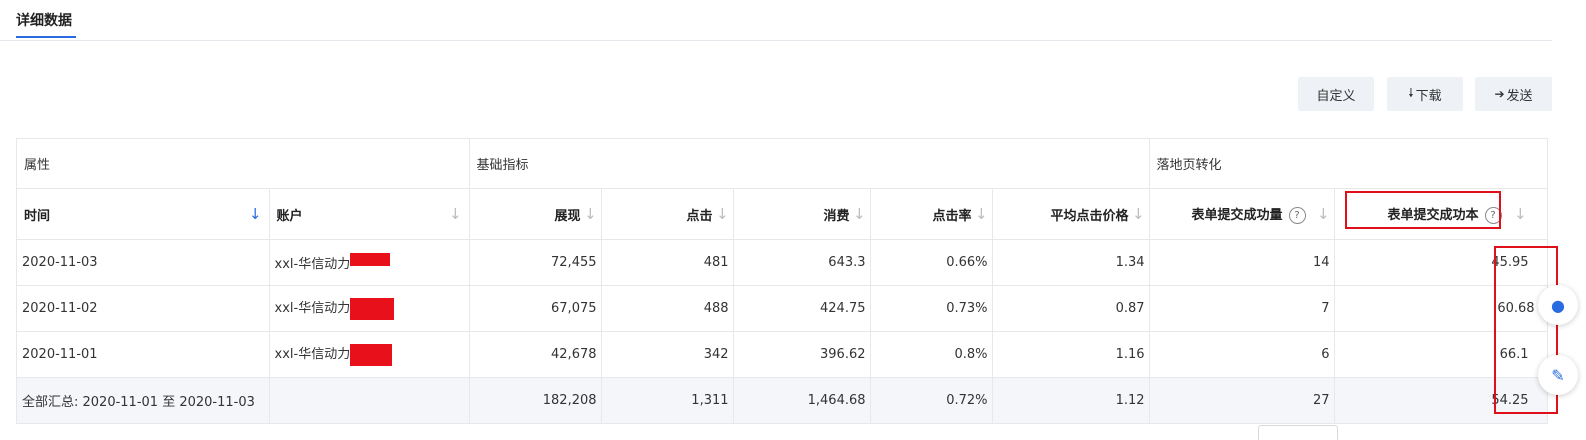 The width and height of the screenshot is (1586, 440). Describe the element at coordinates (1411, 92) in the screenshot. I see `down-arrow-icon: 🠗` at that location.